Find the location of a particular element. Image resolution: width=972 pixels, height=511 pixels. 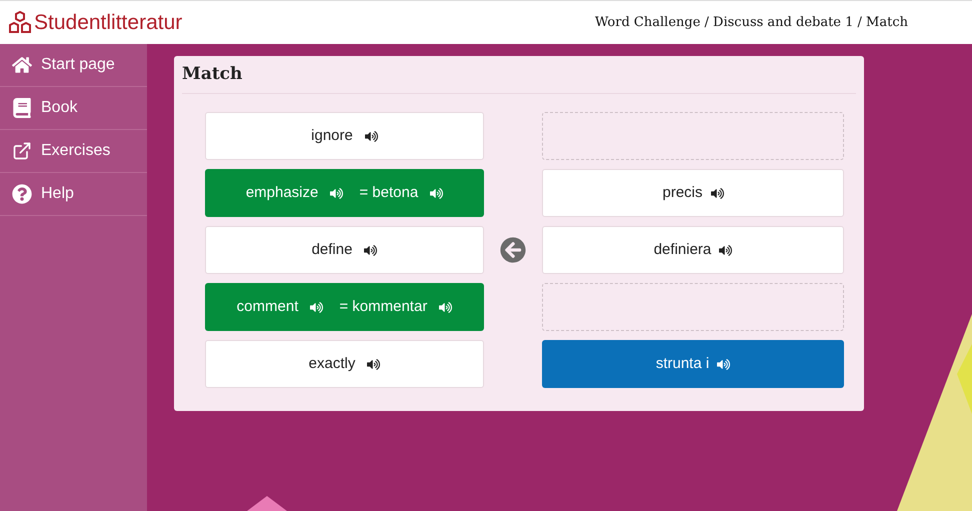

sidebar-item: Start page is located at coordinates (73, 65).